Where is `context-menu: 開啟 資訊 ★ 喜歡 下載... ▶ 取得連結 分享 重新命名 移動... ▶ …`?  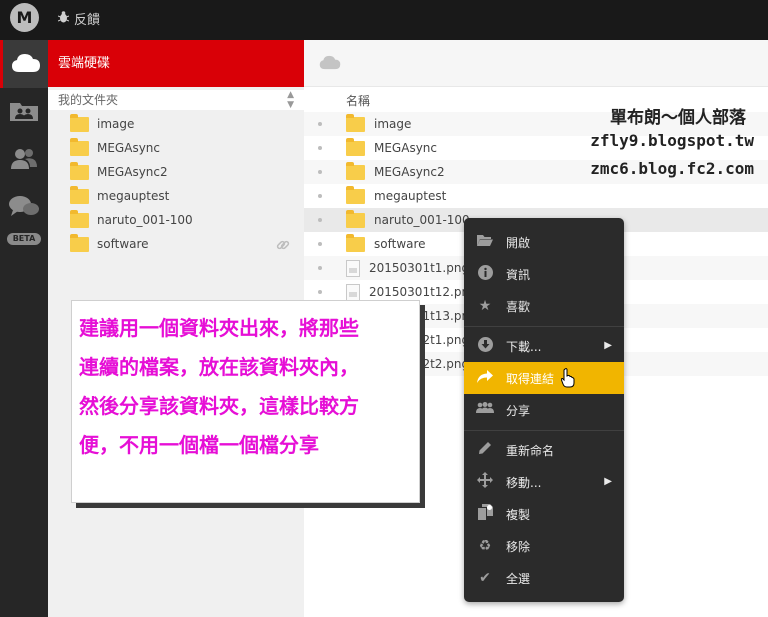 context-menu: 開啟 資訊 ★ 喜歡 下載... ▶ 取得連結 分享 重新命名 移動... ▶ … is located at coordinates (544, 410).